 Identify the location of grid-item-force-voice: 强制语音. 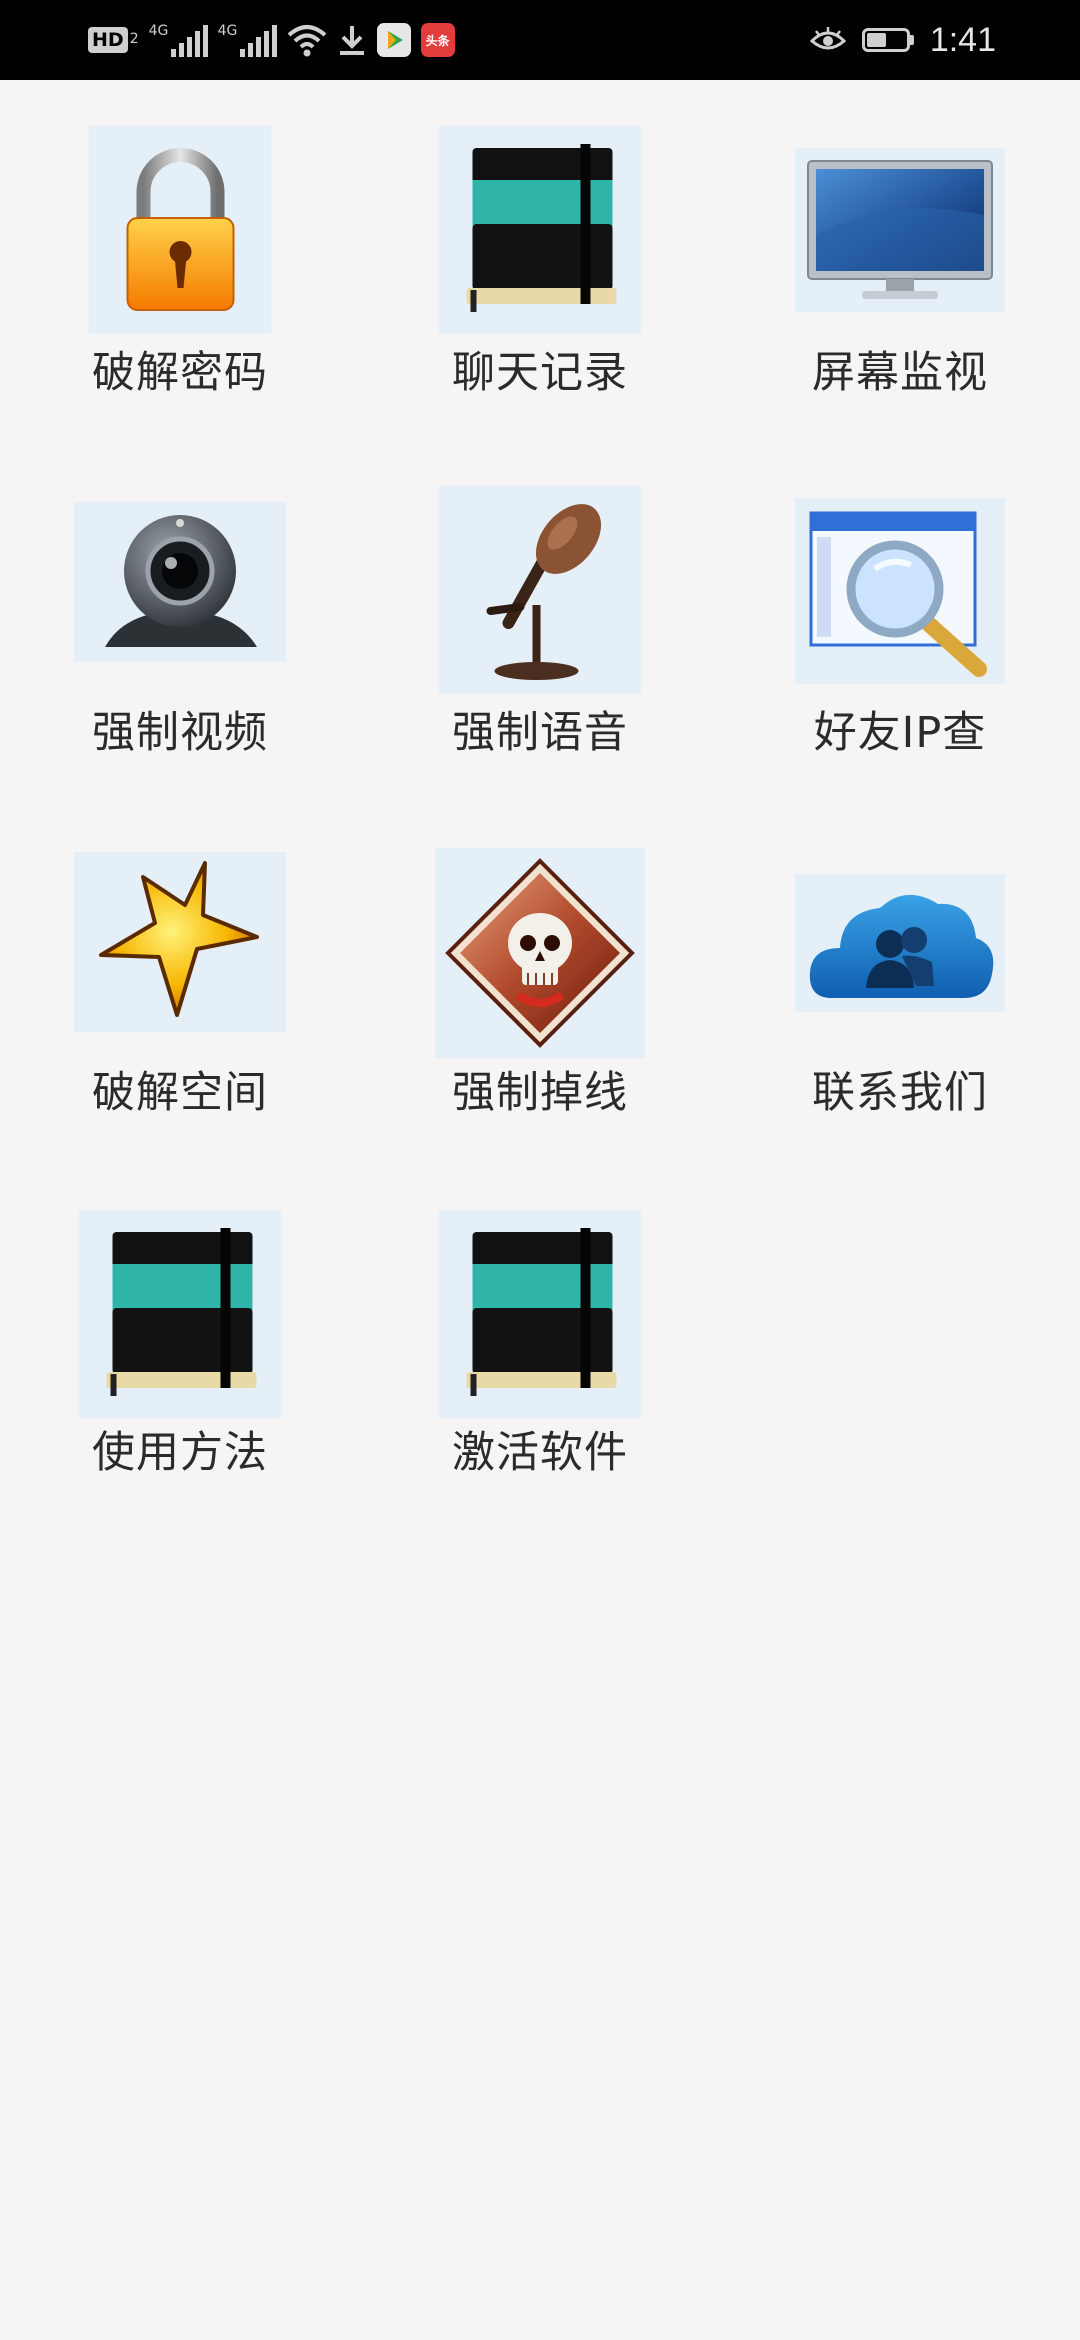
(540, 620).